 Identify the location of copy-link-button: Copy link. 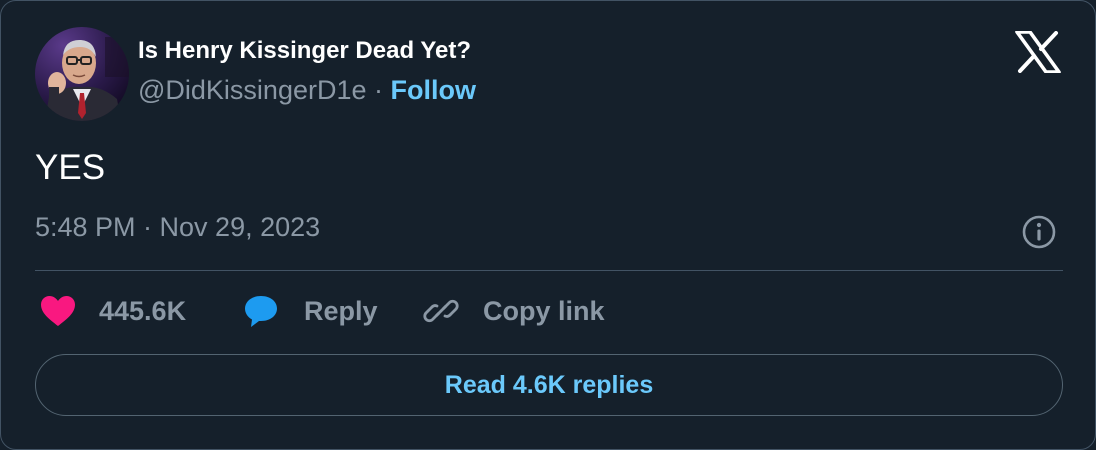
(514, 311).